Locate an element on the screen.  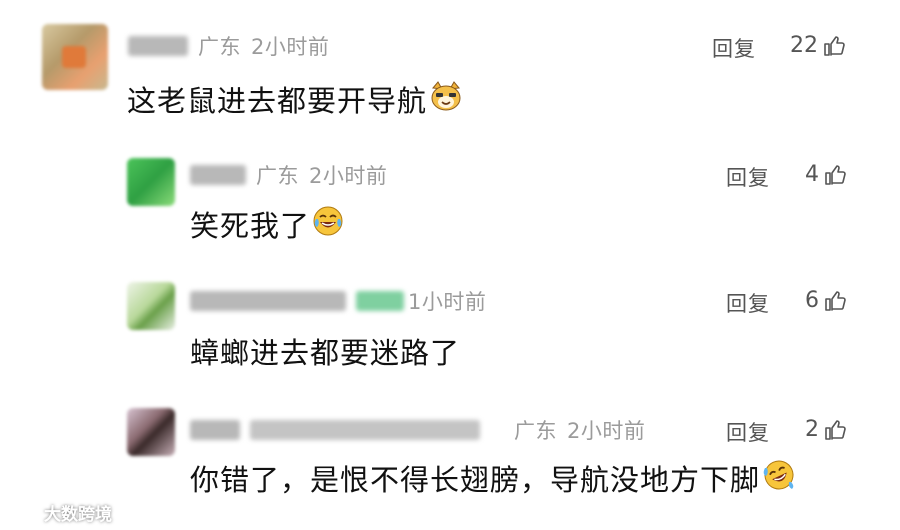
user-tag-blurred is located at coordinates (365, 430).